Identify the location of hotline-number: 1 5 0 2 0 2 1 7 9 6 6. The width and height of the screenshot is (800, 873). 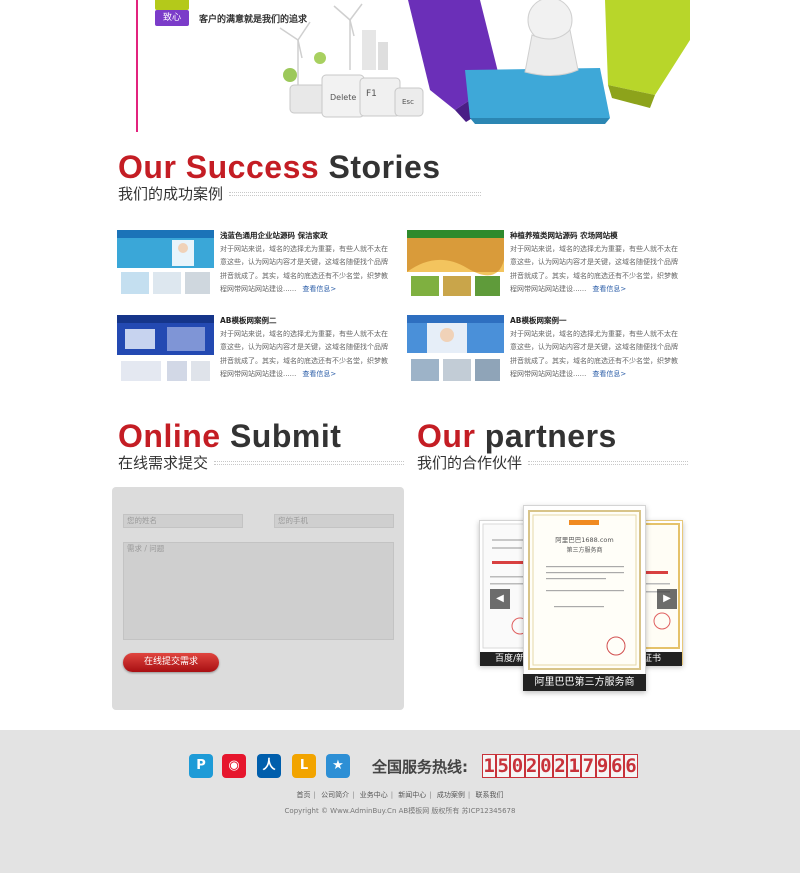
(560, 766).